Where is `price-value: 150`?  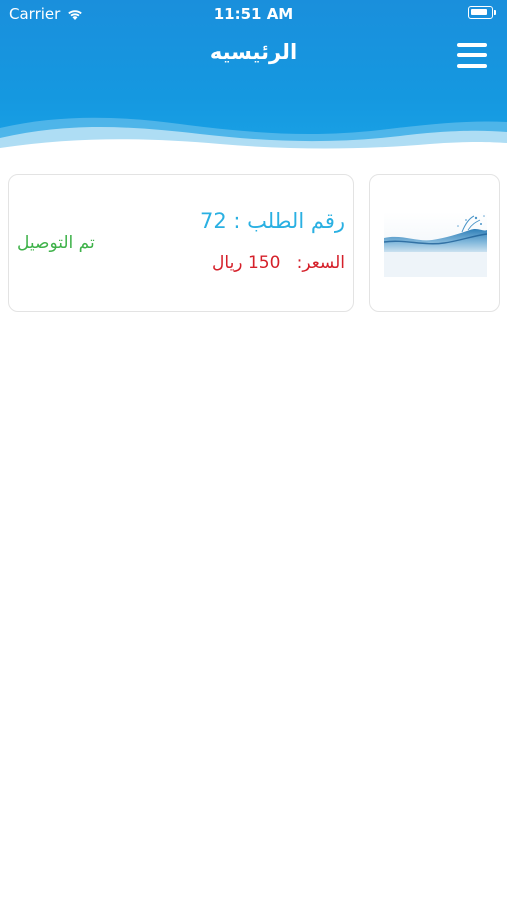 price-value: 150 is located at coordinates (264, 263).